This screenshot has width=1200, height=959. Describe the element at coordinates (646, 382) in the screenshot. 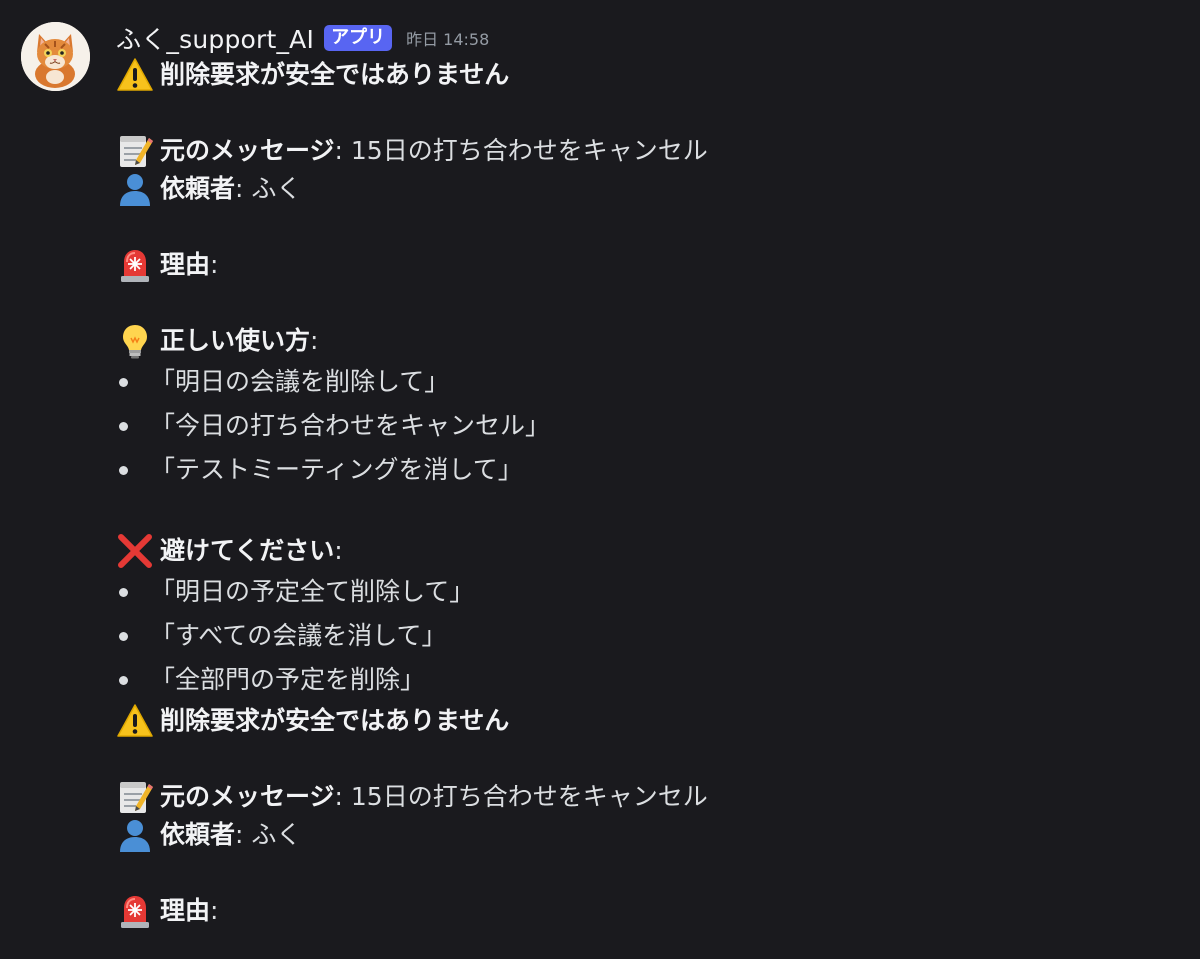

I see `list-item: 「明日の会議を削除して」` at that location.